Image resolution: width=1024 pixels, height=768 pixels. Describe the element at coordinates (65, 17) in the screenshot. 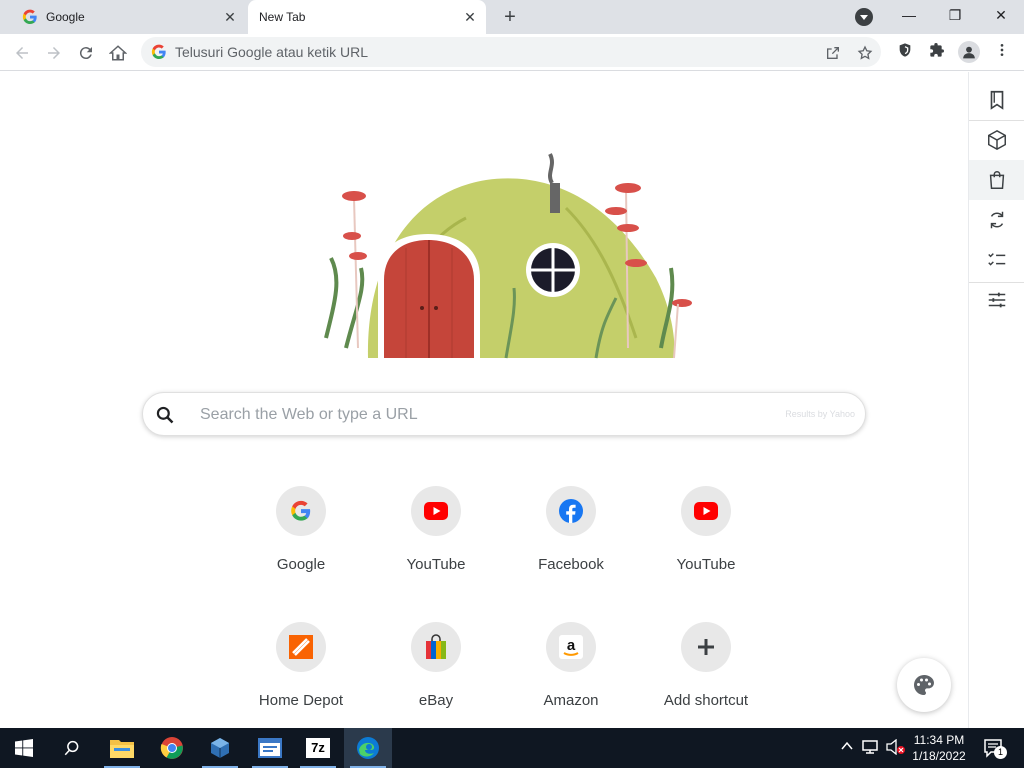

I see `tab-title: Google` at that location.